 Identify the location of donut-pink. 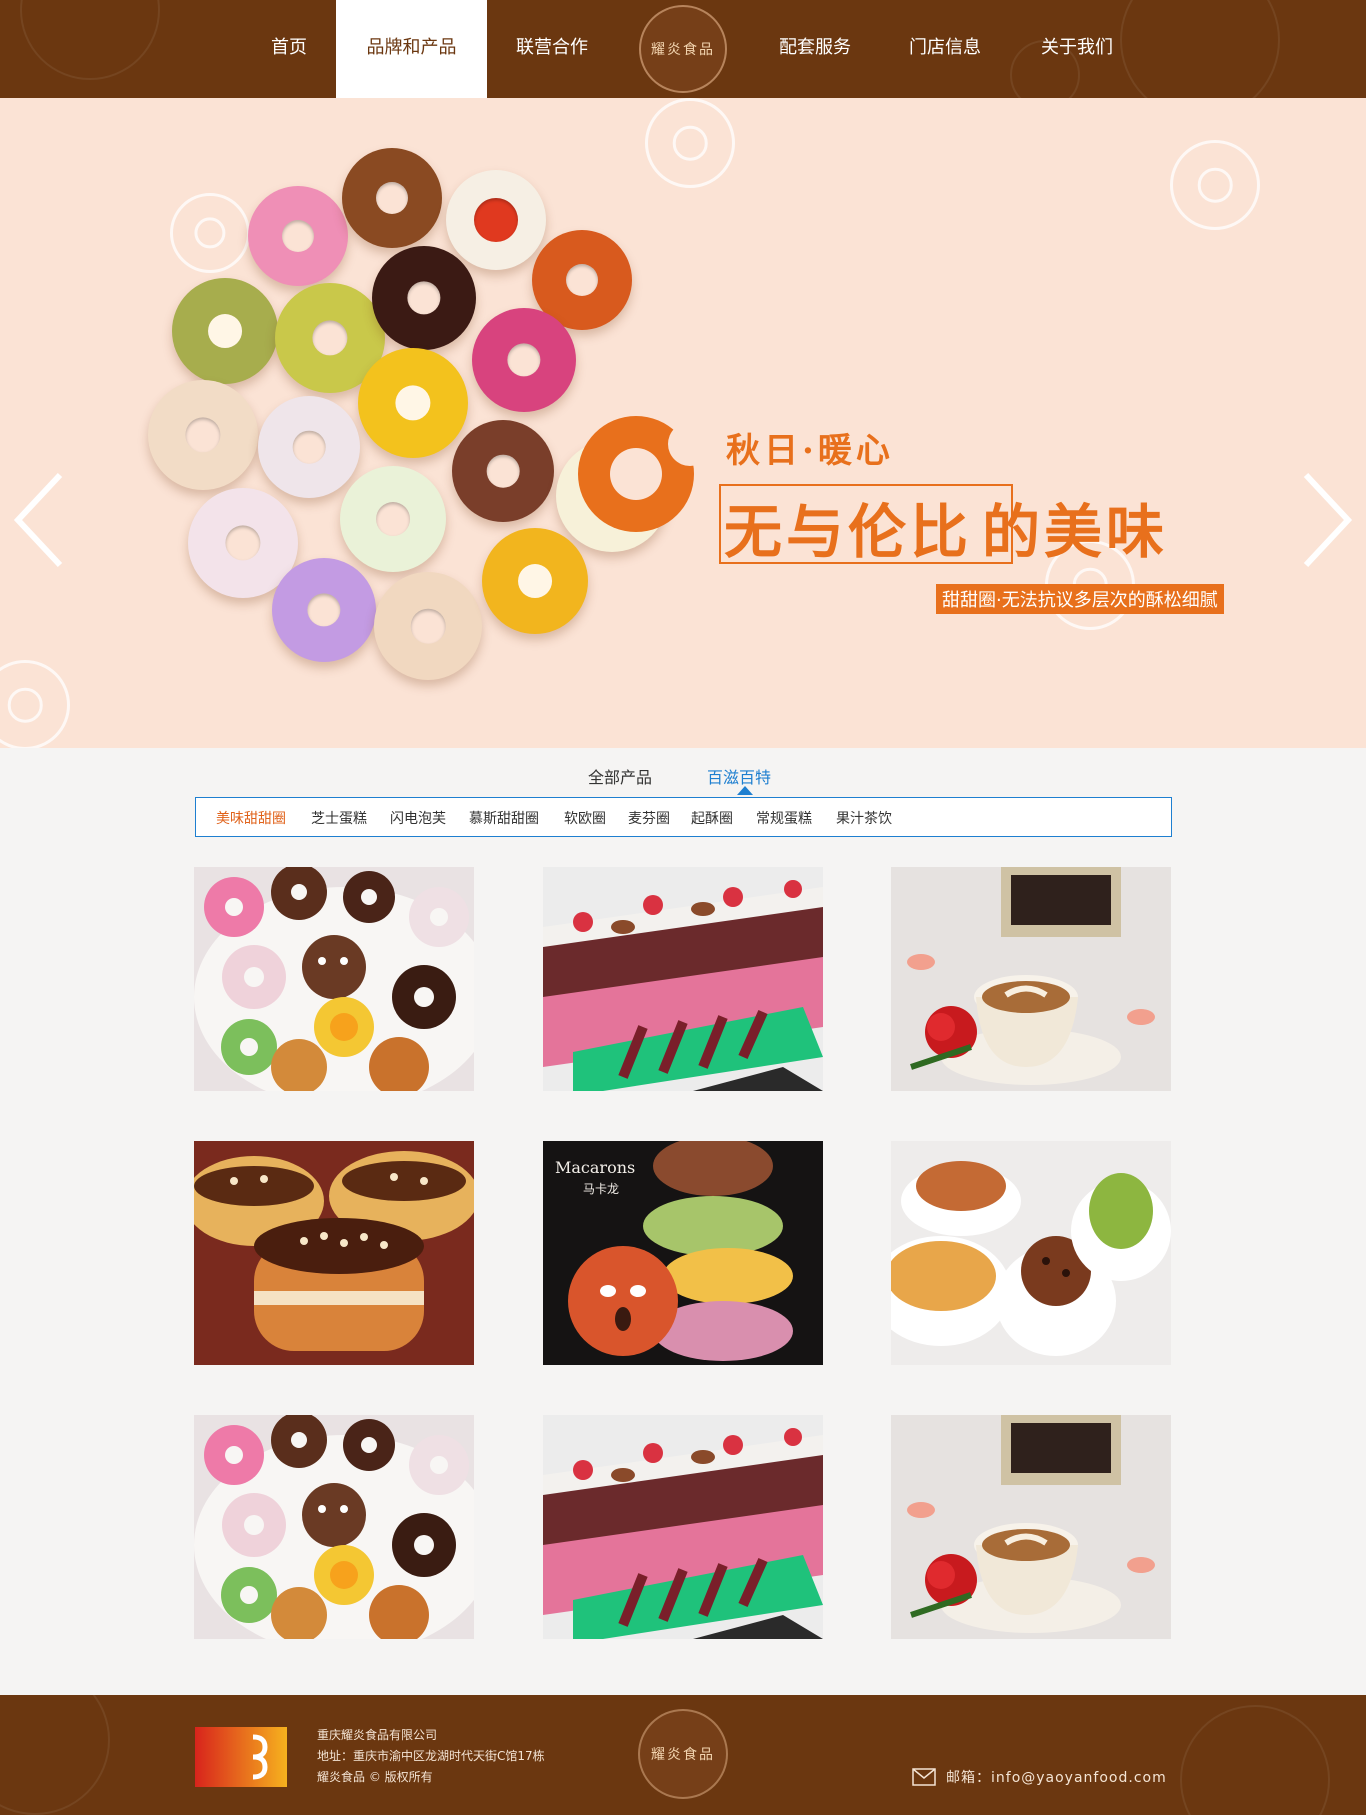
(298, 236).